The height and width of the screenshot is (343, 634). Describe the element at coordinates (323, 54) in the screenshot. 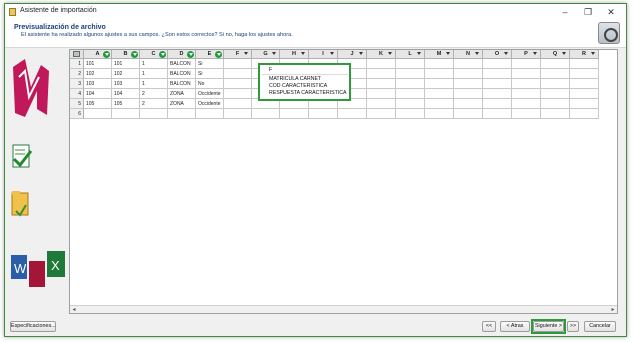

I see `column-header-i: I` at that location.